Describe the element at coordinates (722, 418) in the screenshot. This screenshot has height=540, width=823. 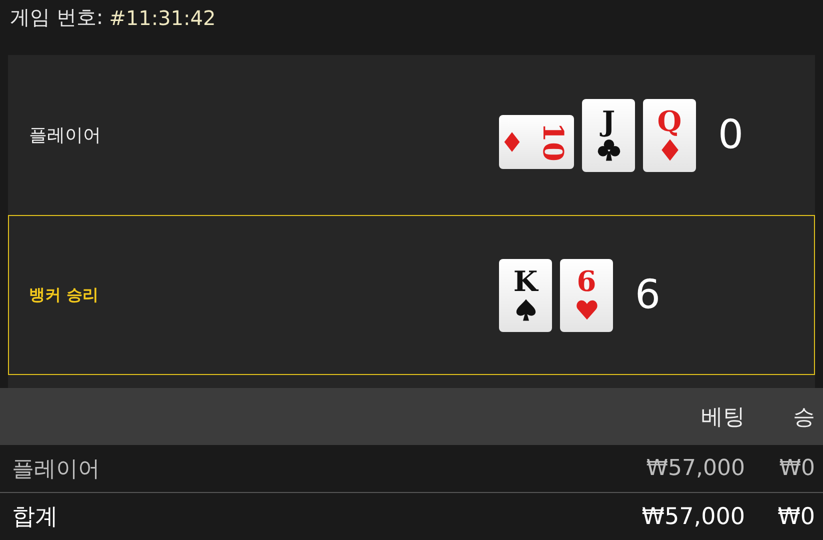
I see `column-header: 베팅` at that location.